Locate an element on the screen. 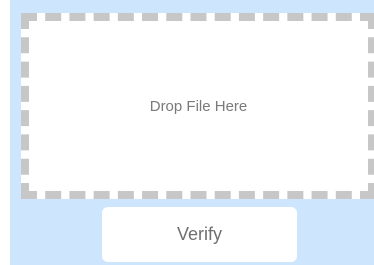 The width and height of the screenshot is (374, 265). dropzone-label: Drop File Here is located at coordinates (198, 106).